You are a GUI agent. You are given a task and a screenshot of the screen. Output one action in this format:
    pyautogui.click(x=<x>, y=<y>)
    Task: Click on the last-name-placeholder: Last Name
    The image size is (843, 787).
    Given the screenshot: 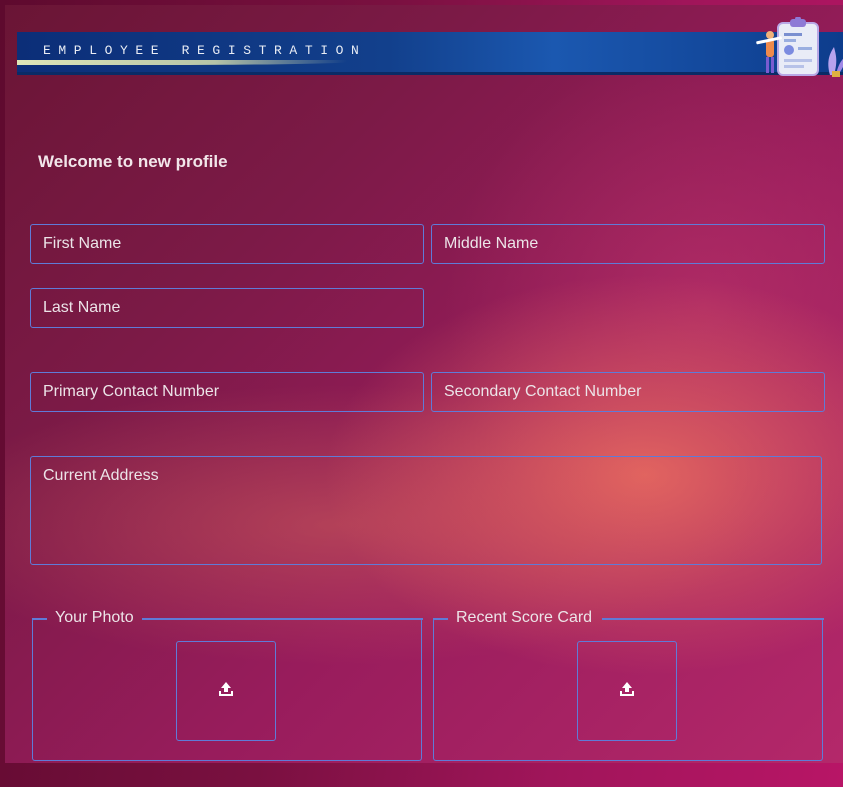 What is the action you would take?
    pyautogui.click(x=82, y=307)
    